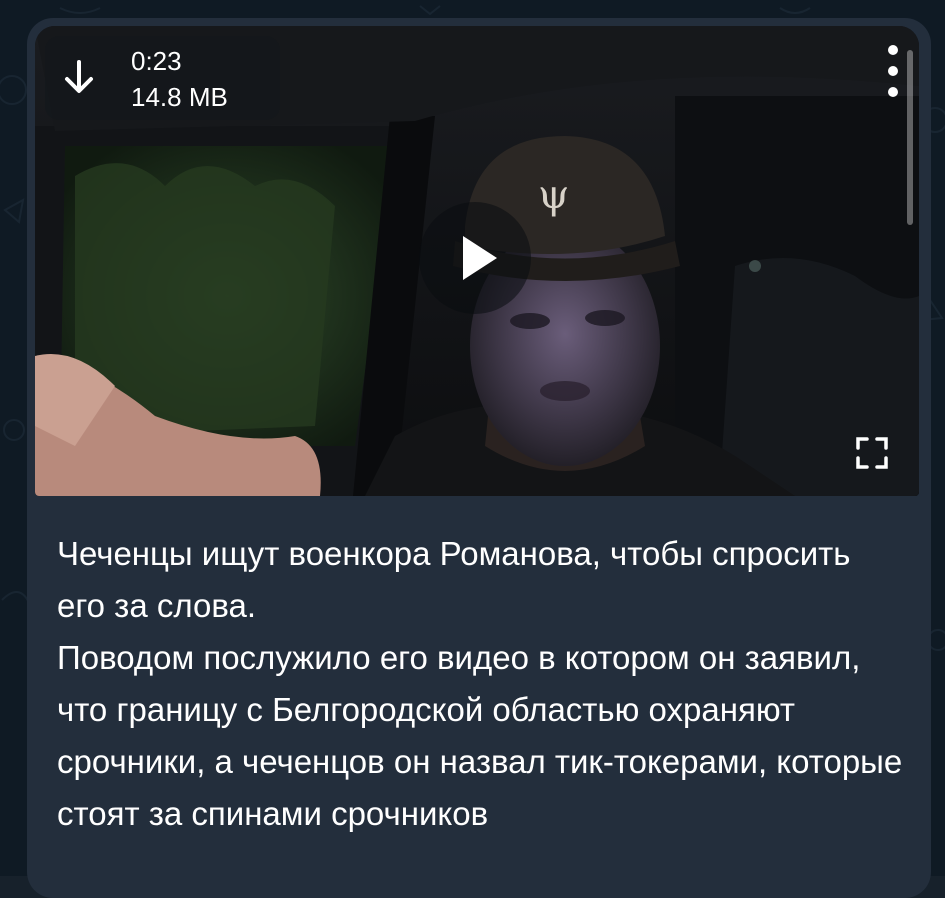 This screenshot has width=945, height=898. I want to click on more-vertical-icon, so click(893, 71).